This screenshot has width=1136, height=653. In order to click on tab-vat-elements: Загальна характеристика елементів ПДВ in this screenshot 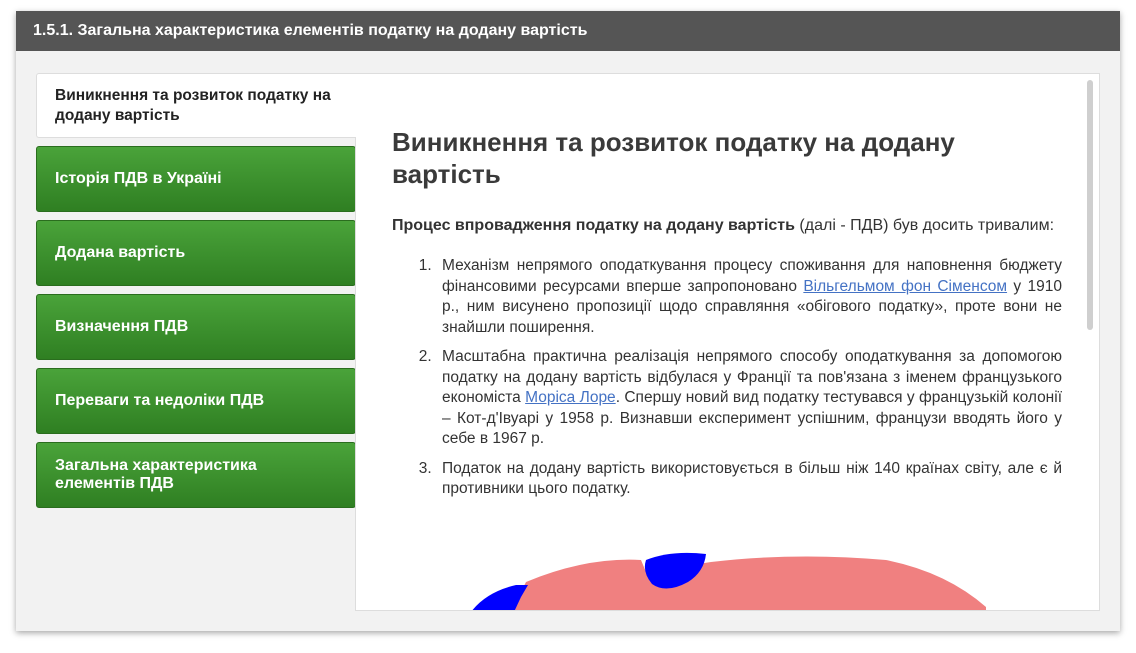, I will do `click(196, 475)`.